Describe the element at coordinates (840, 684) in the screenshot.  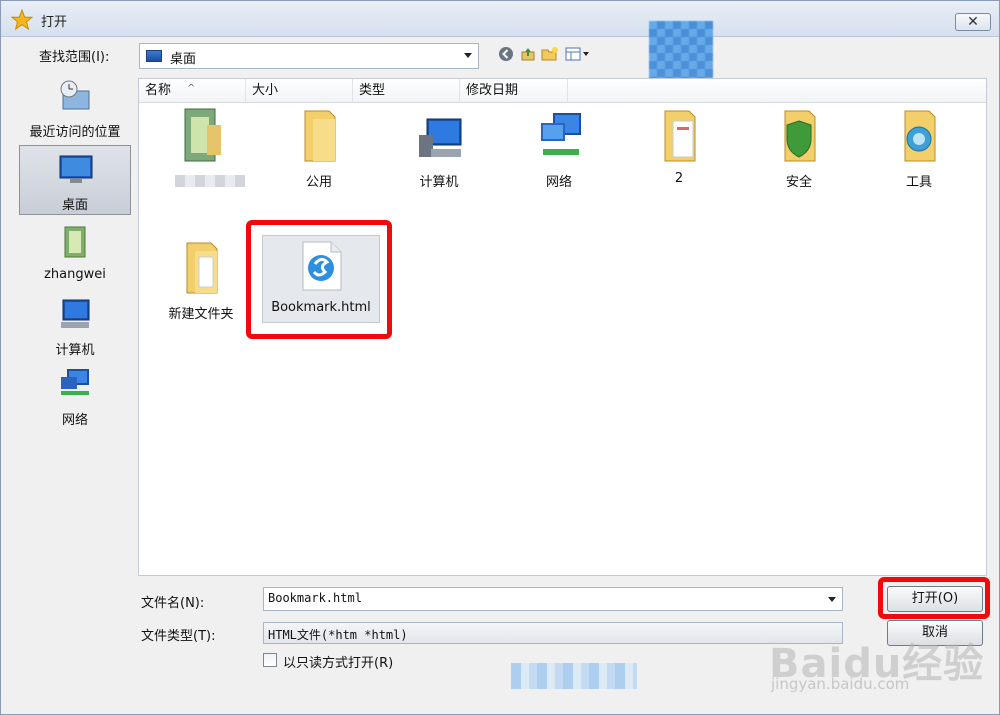
I see `watermark-url: jingyan.baidu.com` at that location.